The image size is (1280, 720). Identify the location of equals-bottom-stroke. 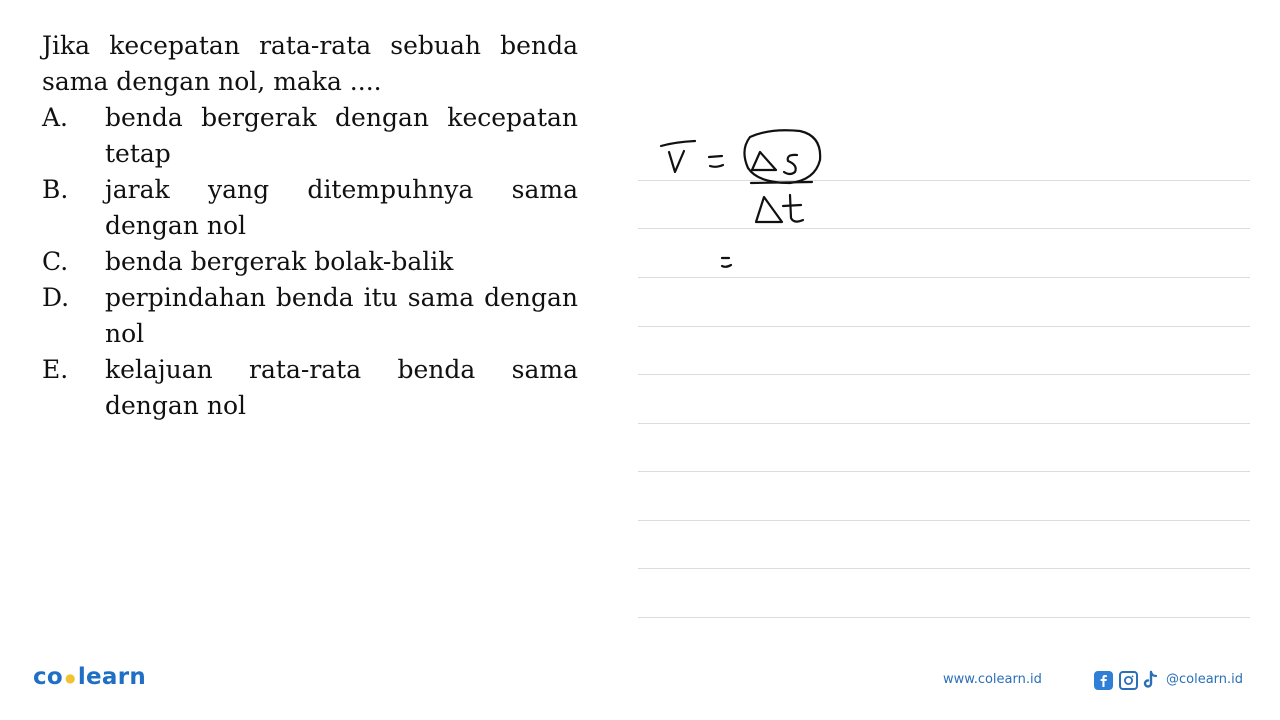
(716, 165).